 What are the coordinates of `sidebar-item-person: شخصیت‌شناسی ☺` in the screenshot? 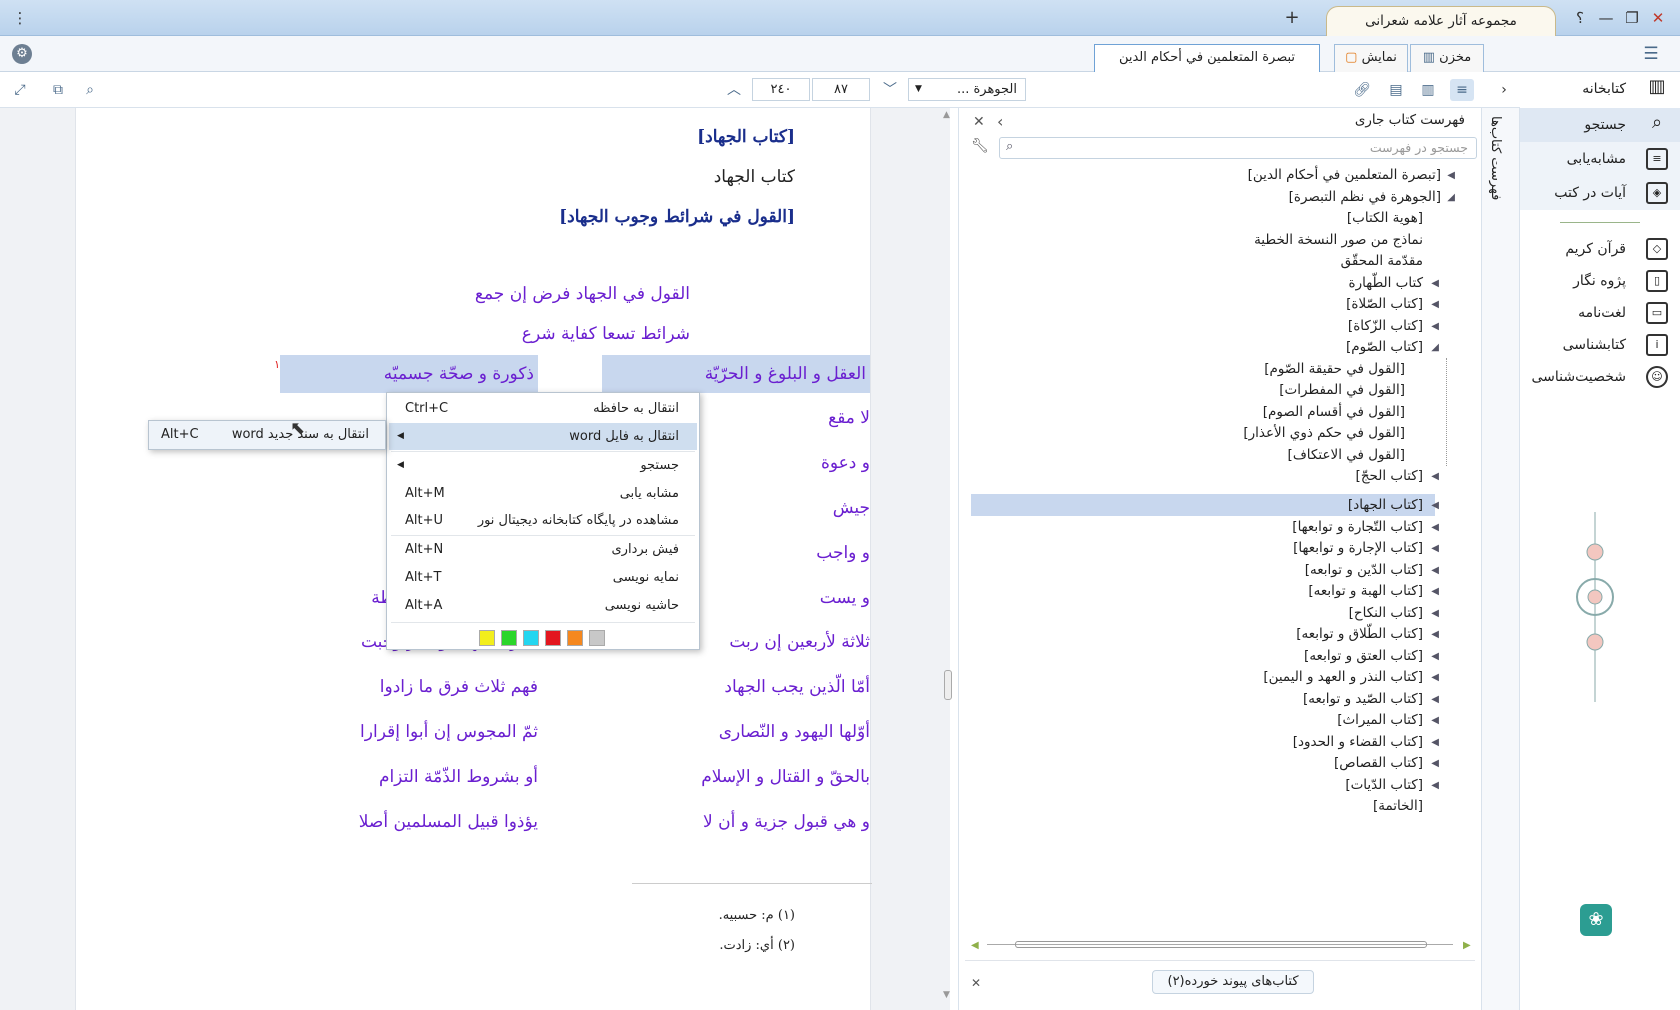 It's located at (1600, 377).